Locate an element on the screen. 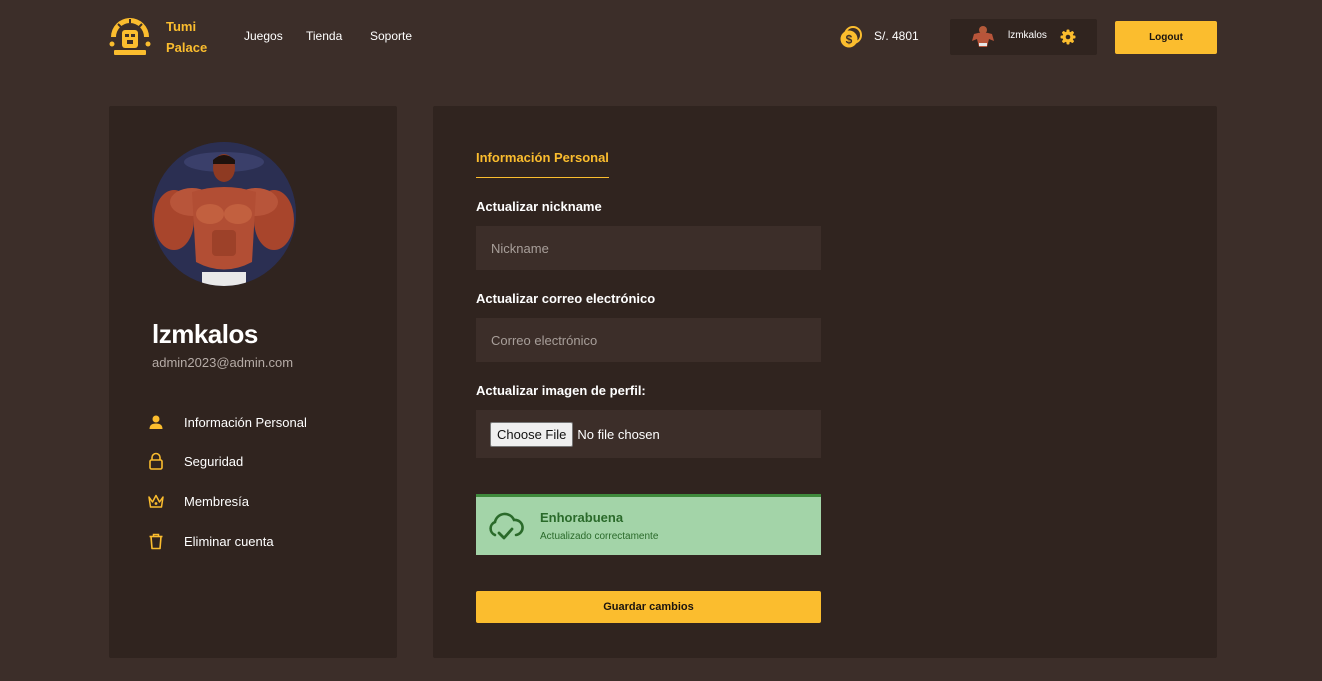 This screenshot has height=681, width=1322. alert-message: Actualizado correctamente is located at coordinates (599, 536).